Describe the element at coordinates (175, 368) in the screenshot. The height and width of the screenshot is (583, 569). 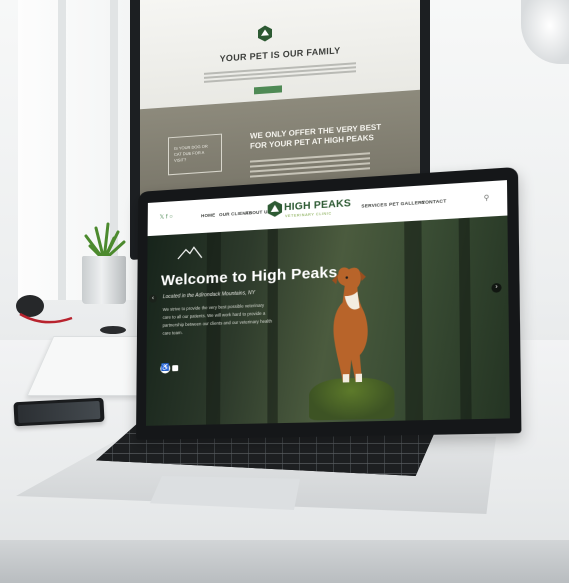
I see `accessibility-toggle` at that location.